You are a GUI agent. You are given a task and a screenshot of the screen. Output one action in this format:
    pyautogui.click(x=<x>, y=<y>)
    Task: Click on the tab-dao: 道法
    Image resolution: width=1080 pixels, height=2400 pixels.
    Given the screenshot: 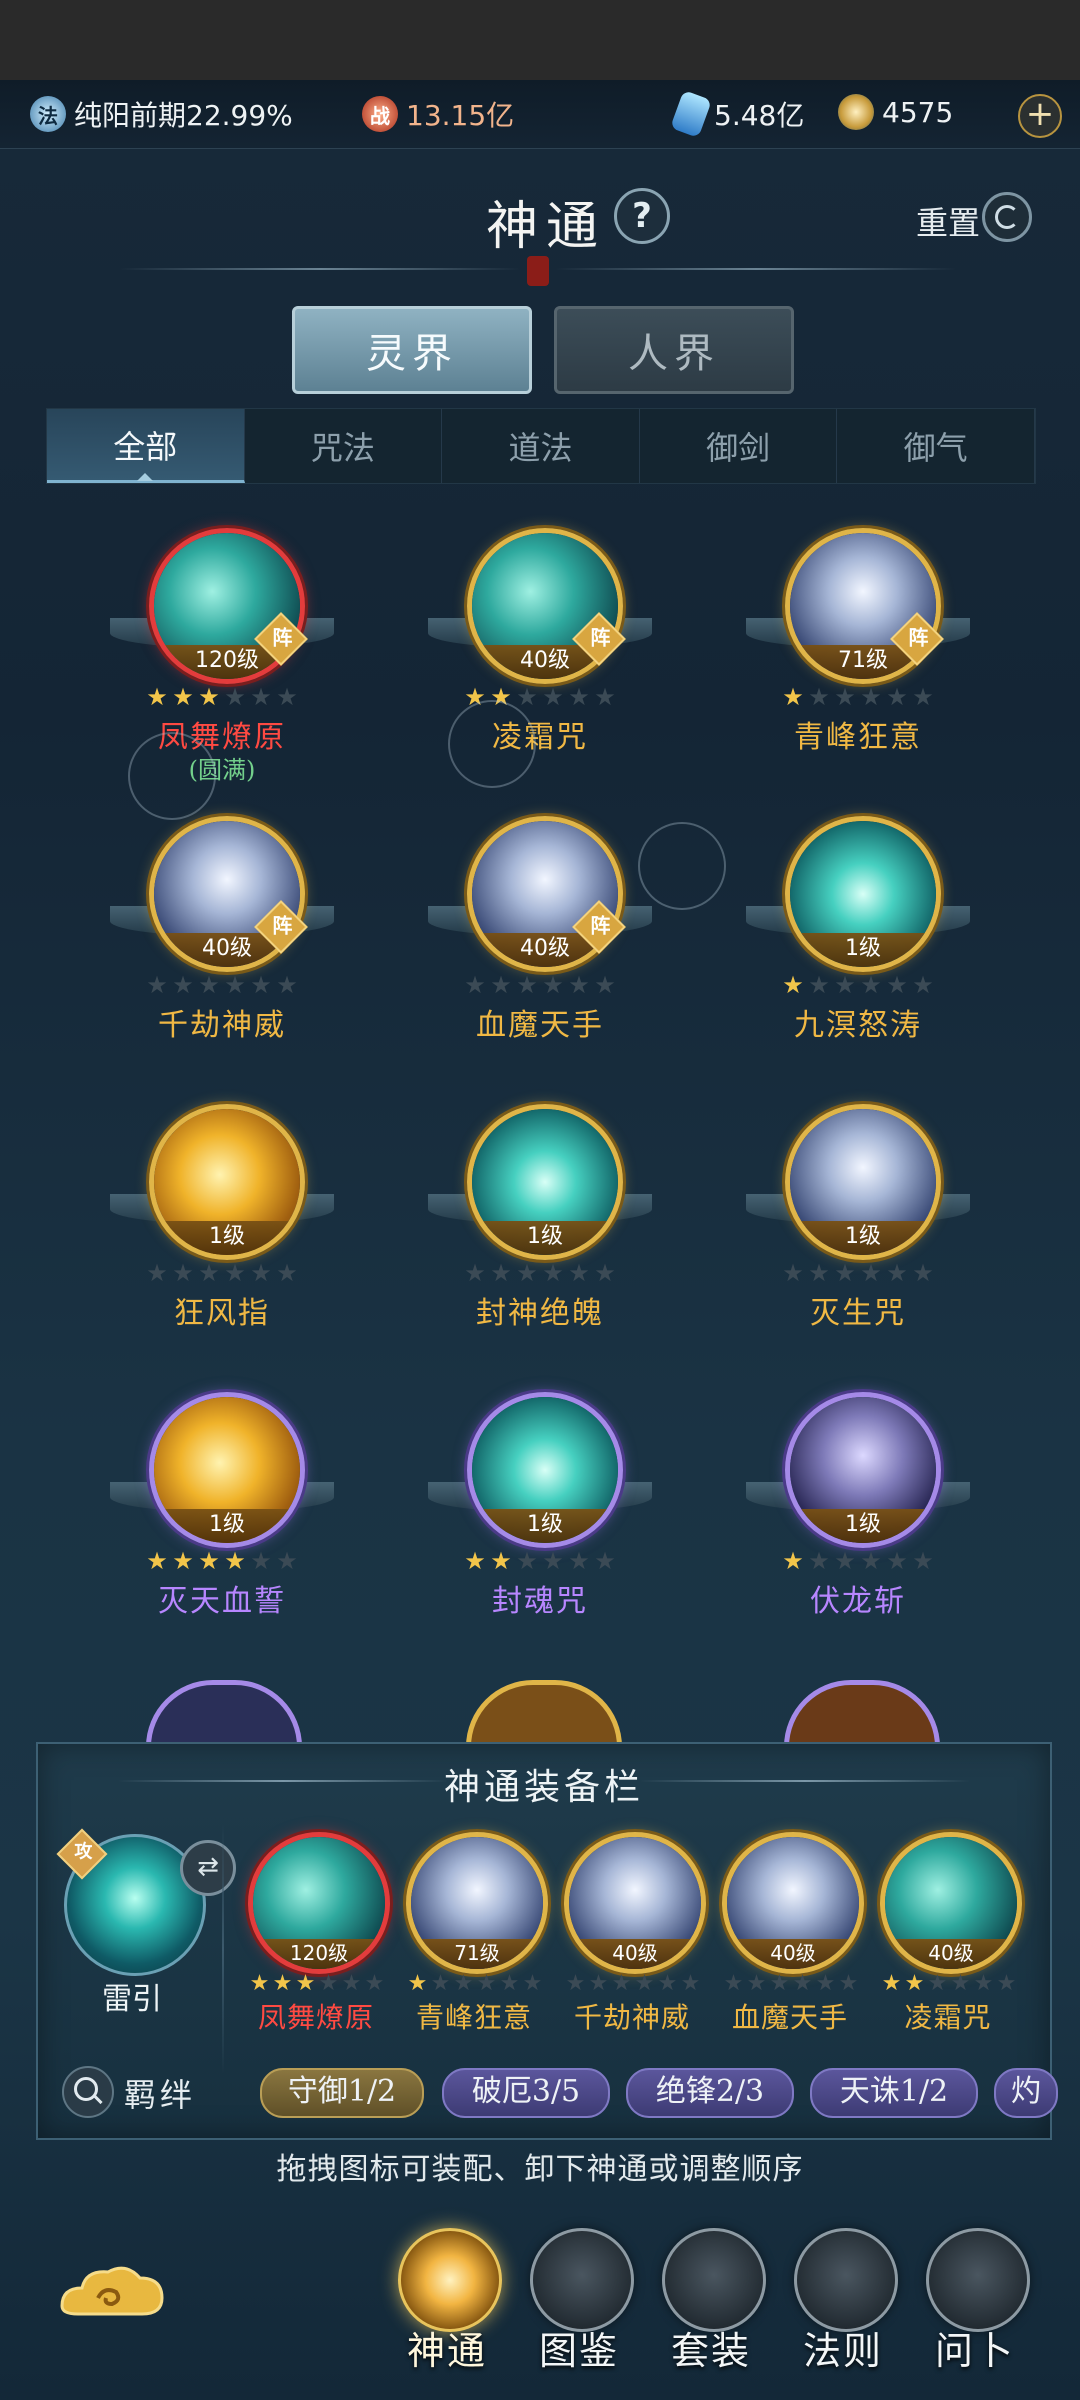 What is the action you would take?
    pyautogui.click(x=541, y=446)
    